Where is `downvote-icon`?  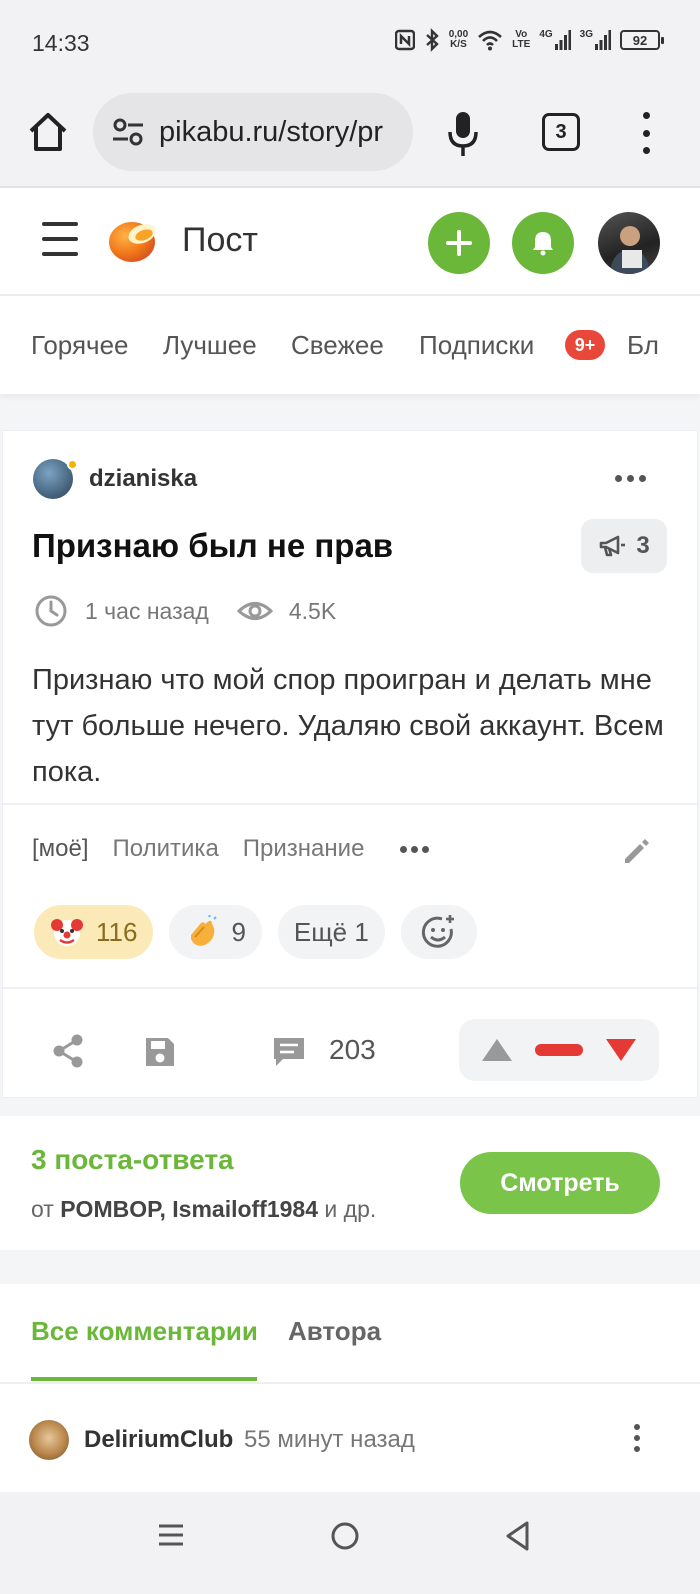
downvote-icon is located at coordinates (621, 1050).